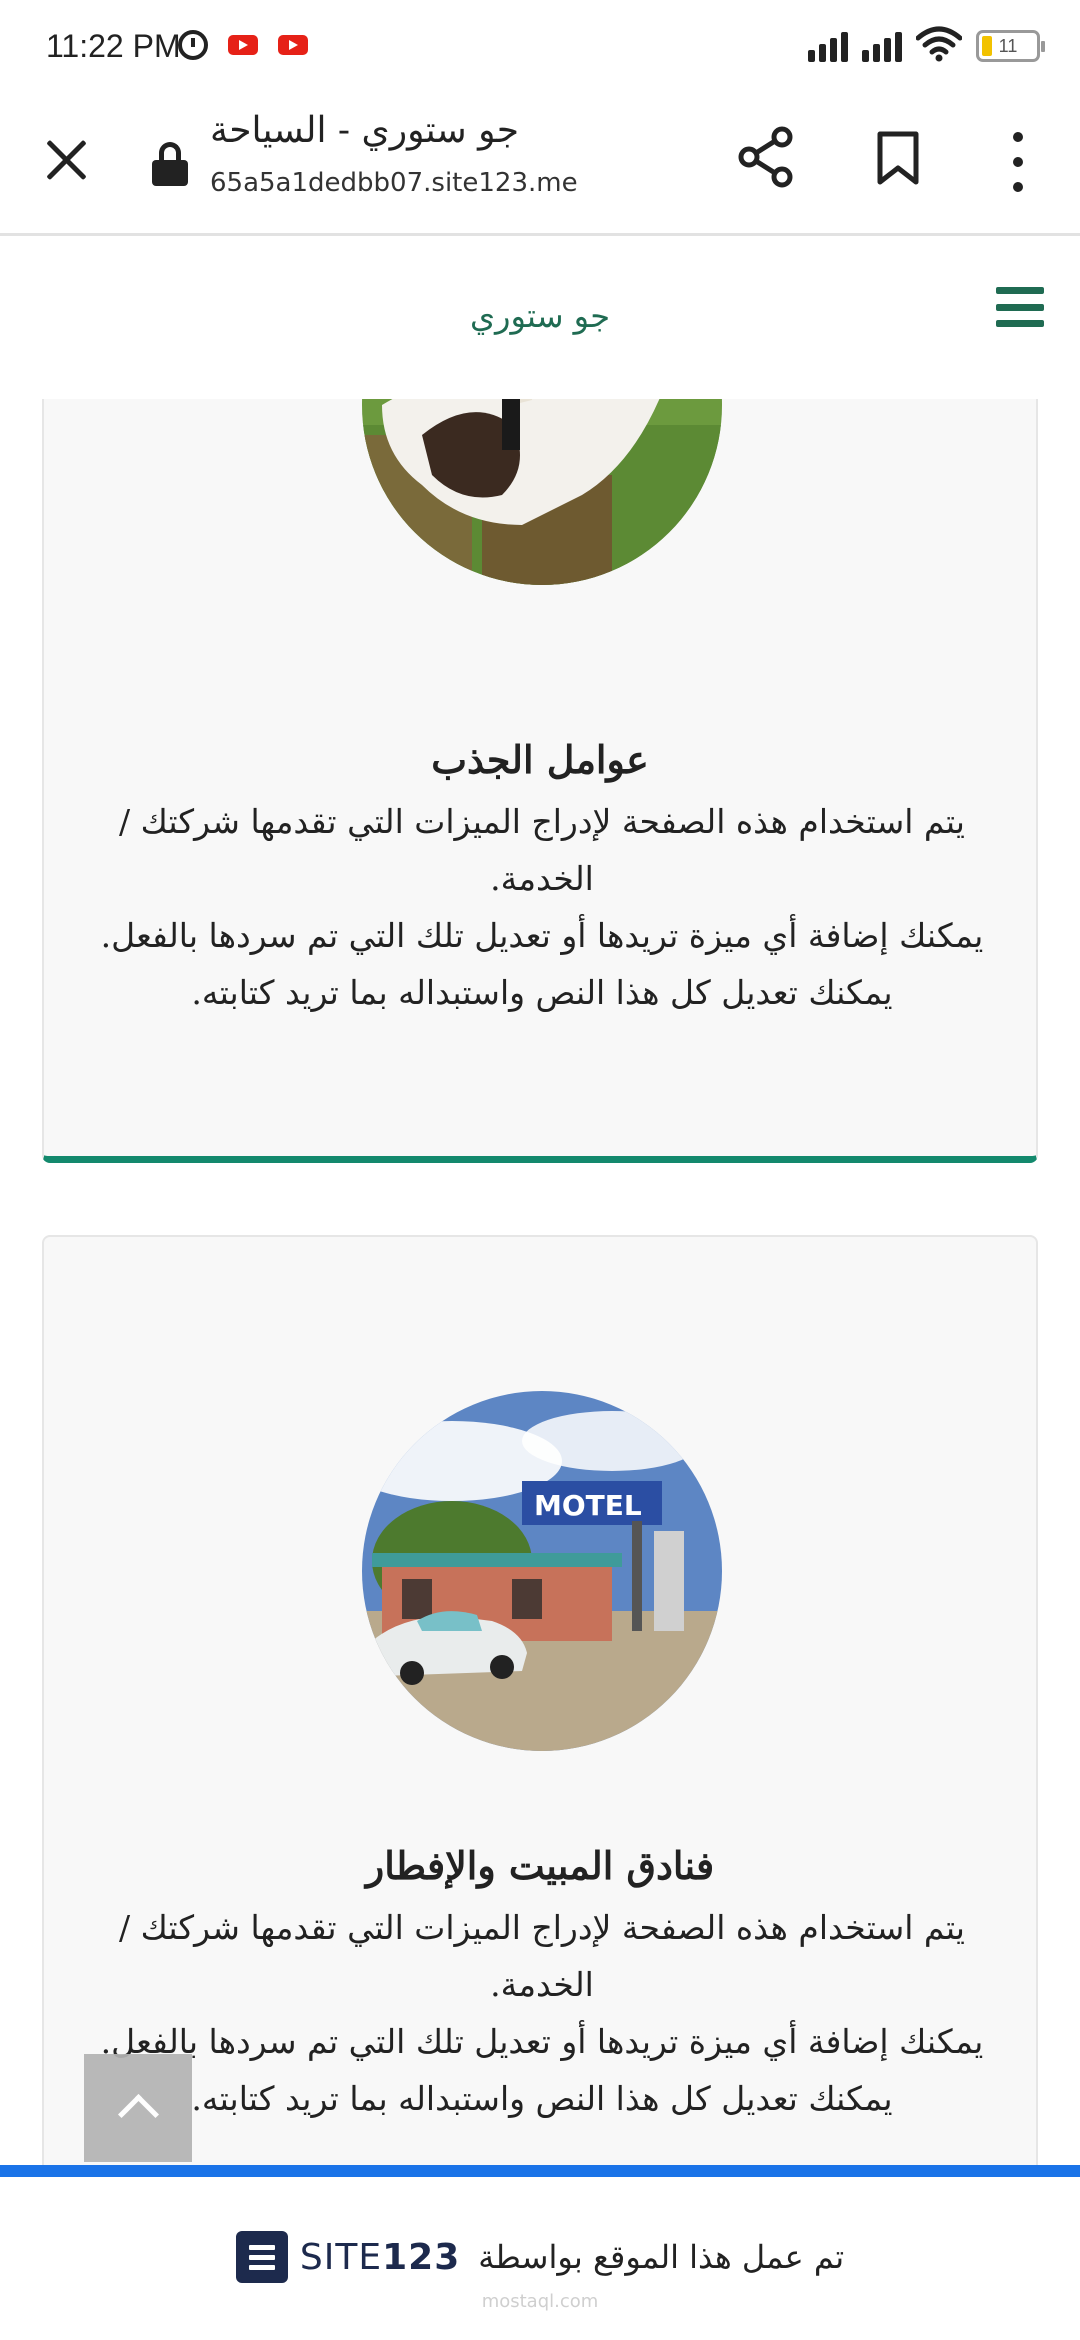 Image resolution: width=1080 pixels, height=2340 pixels. I want to click on site-header: جو ستوري, so click(540, 319).